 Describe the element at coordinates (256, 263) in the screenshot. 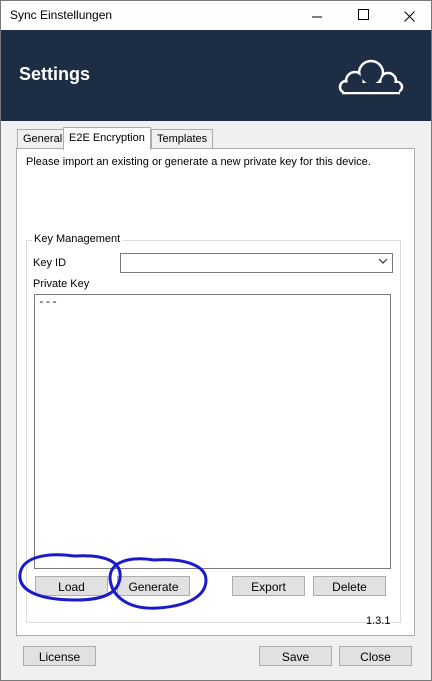

I see `key-id-dropdown` at that location.